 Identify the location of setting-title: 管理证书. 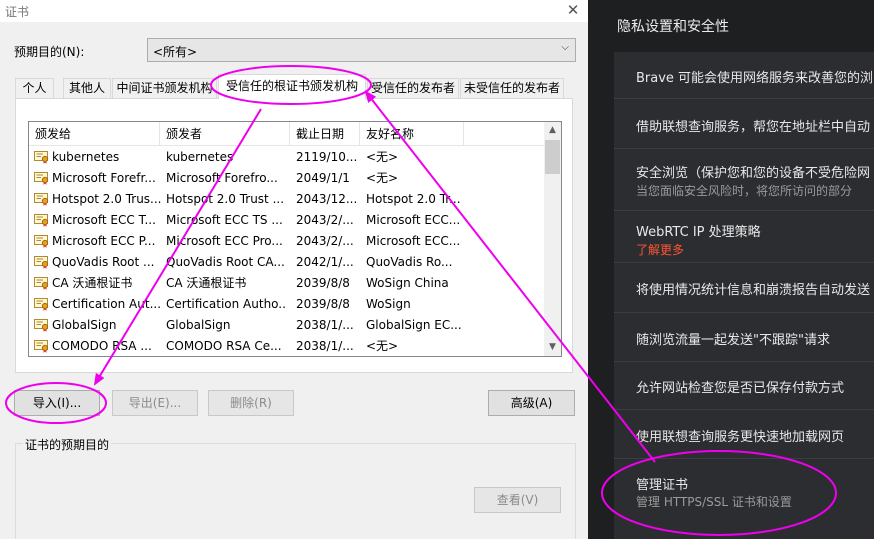
(662, 485).